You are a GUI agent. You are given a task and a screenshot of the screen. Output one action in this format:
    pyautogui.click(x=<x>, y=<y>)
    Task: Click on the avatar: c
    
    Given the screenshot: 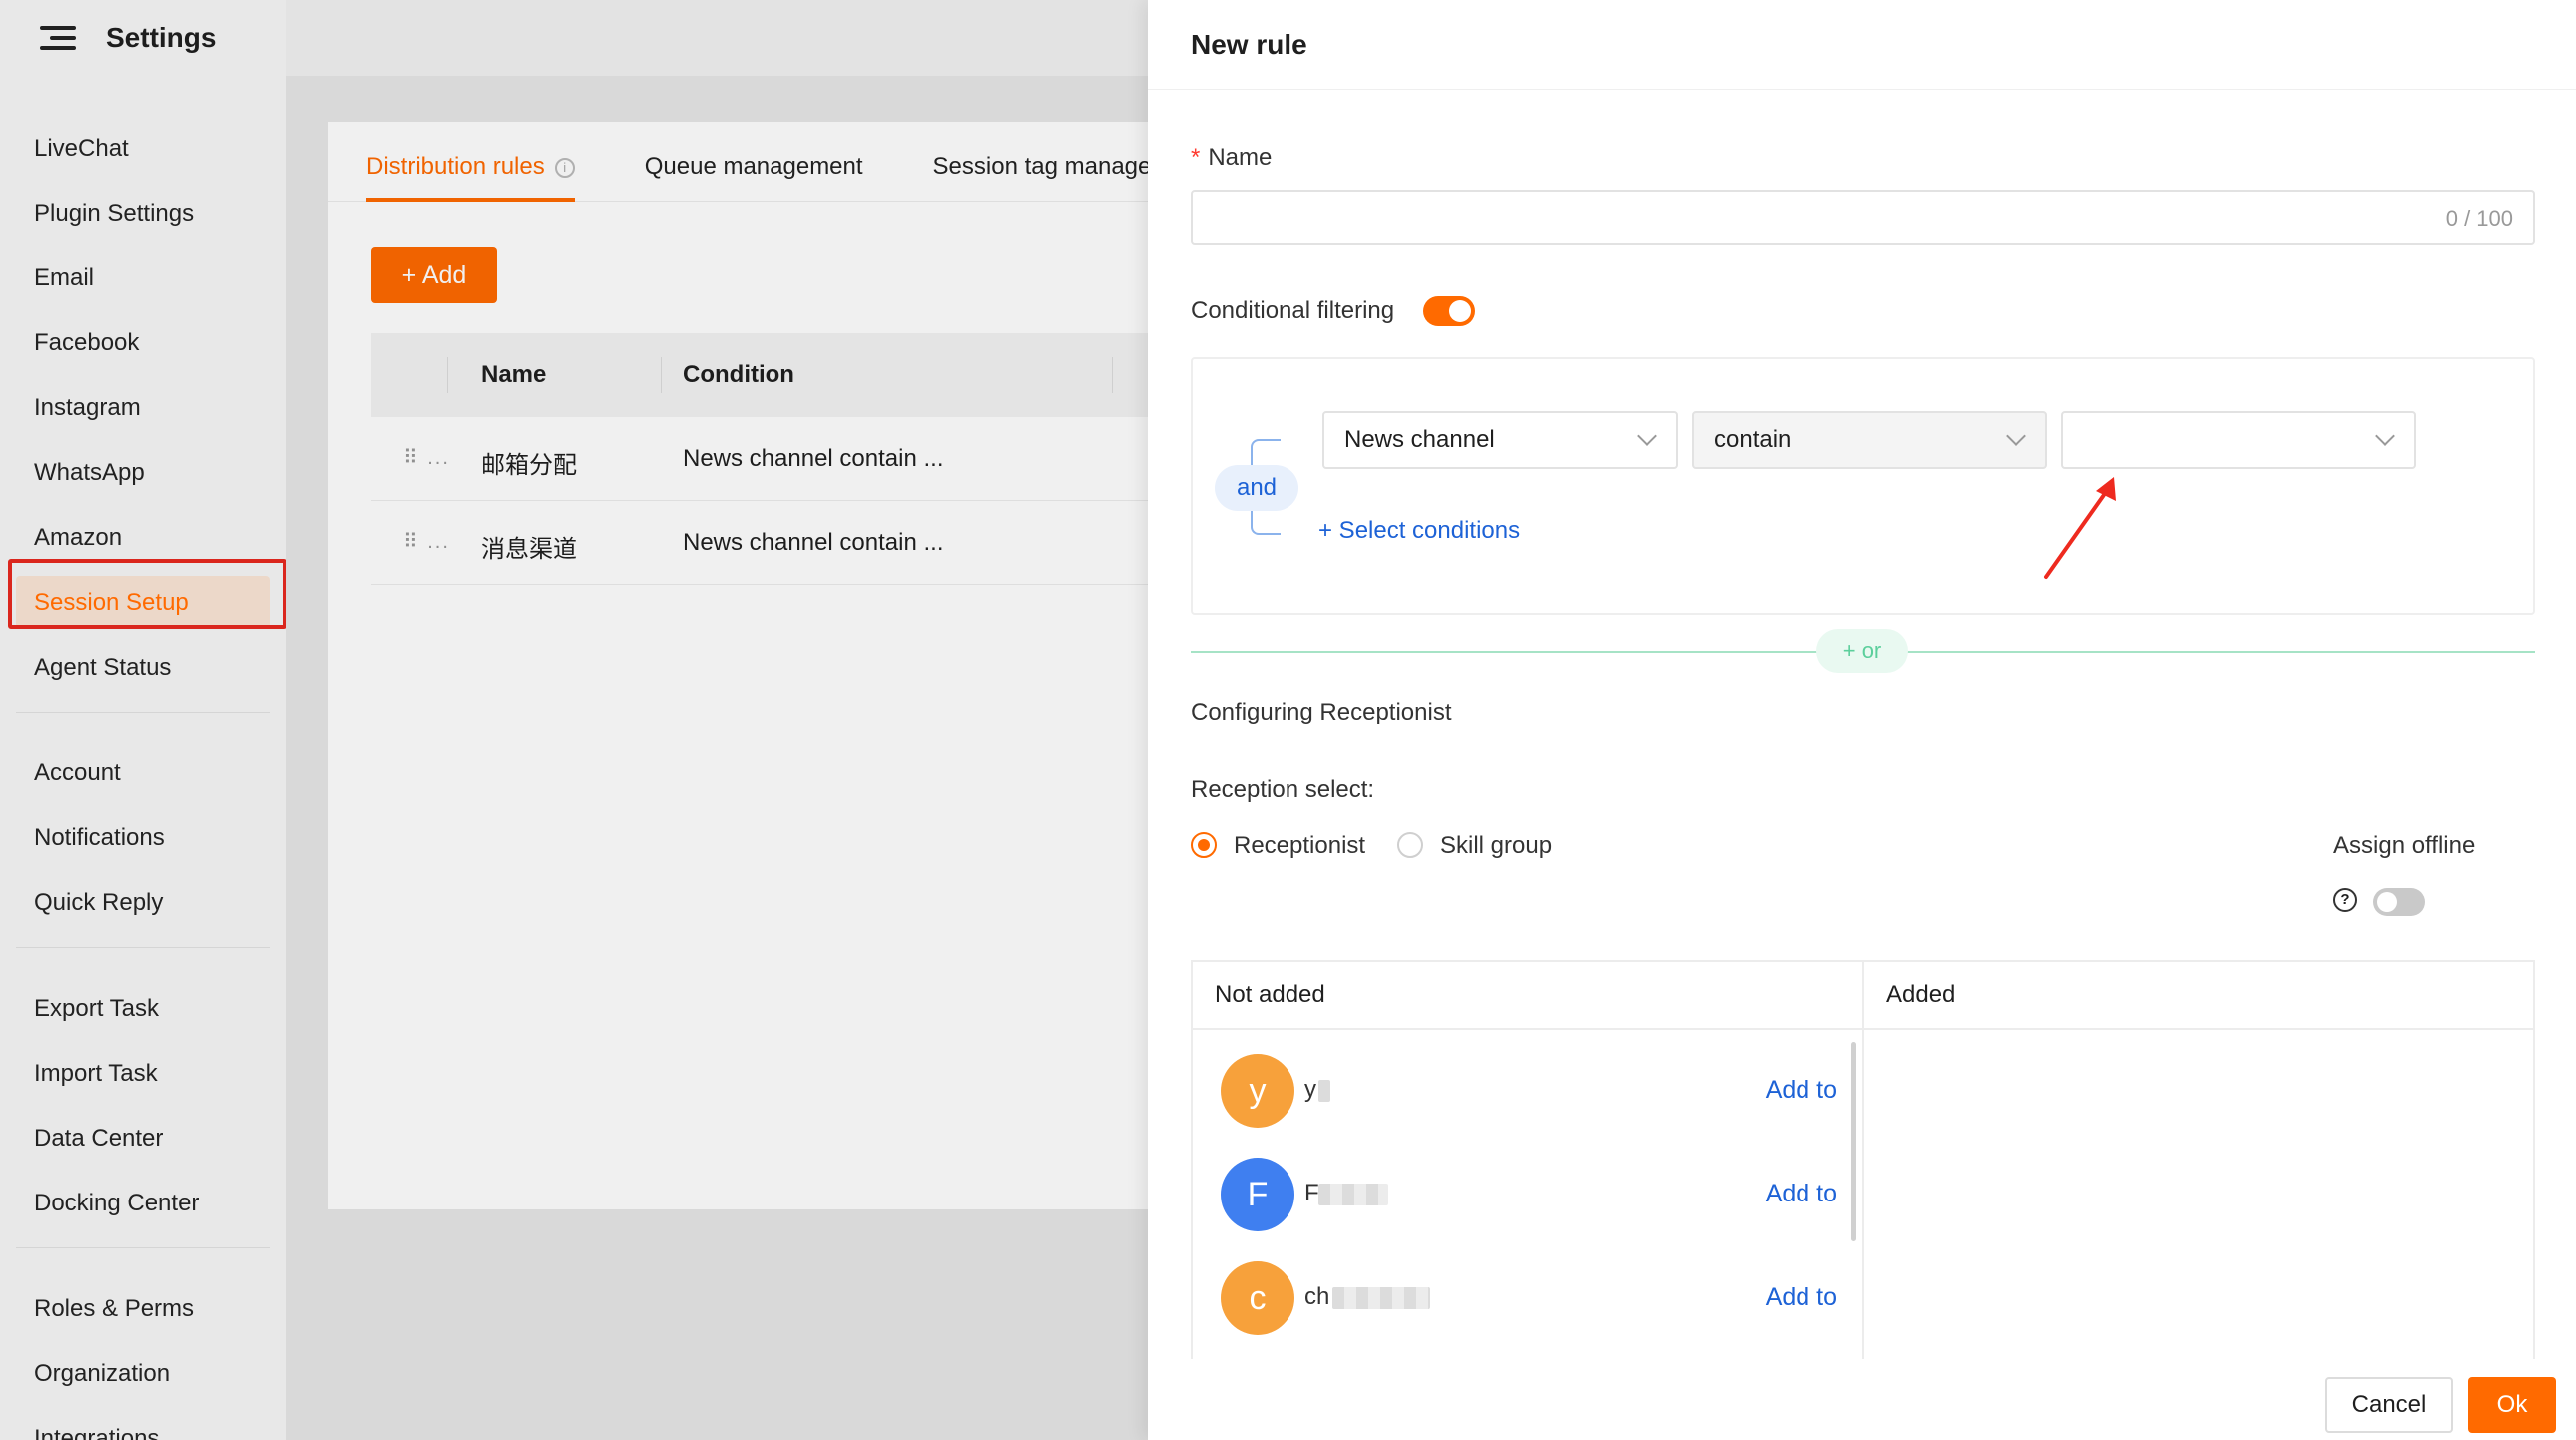 What is the action you would take?
    pyautogui.click(x=1257, y=1298)
    